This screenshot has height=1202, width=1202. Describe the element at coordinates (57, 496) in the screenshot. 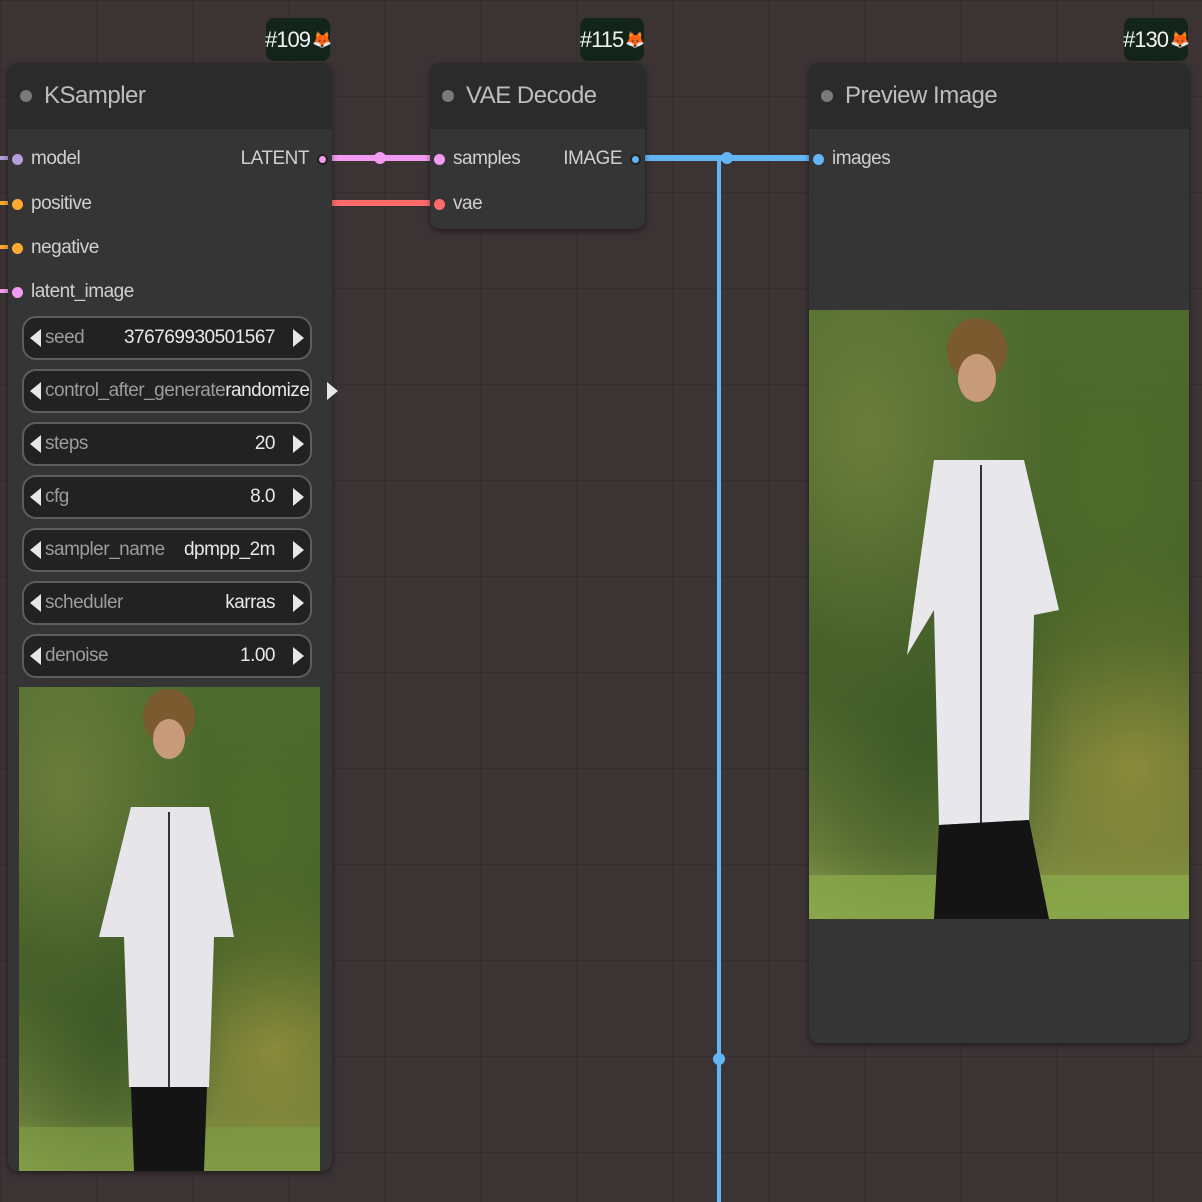

I see `widget-label: cfg` at that location.